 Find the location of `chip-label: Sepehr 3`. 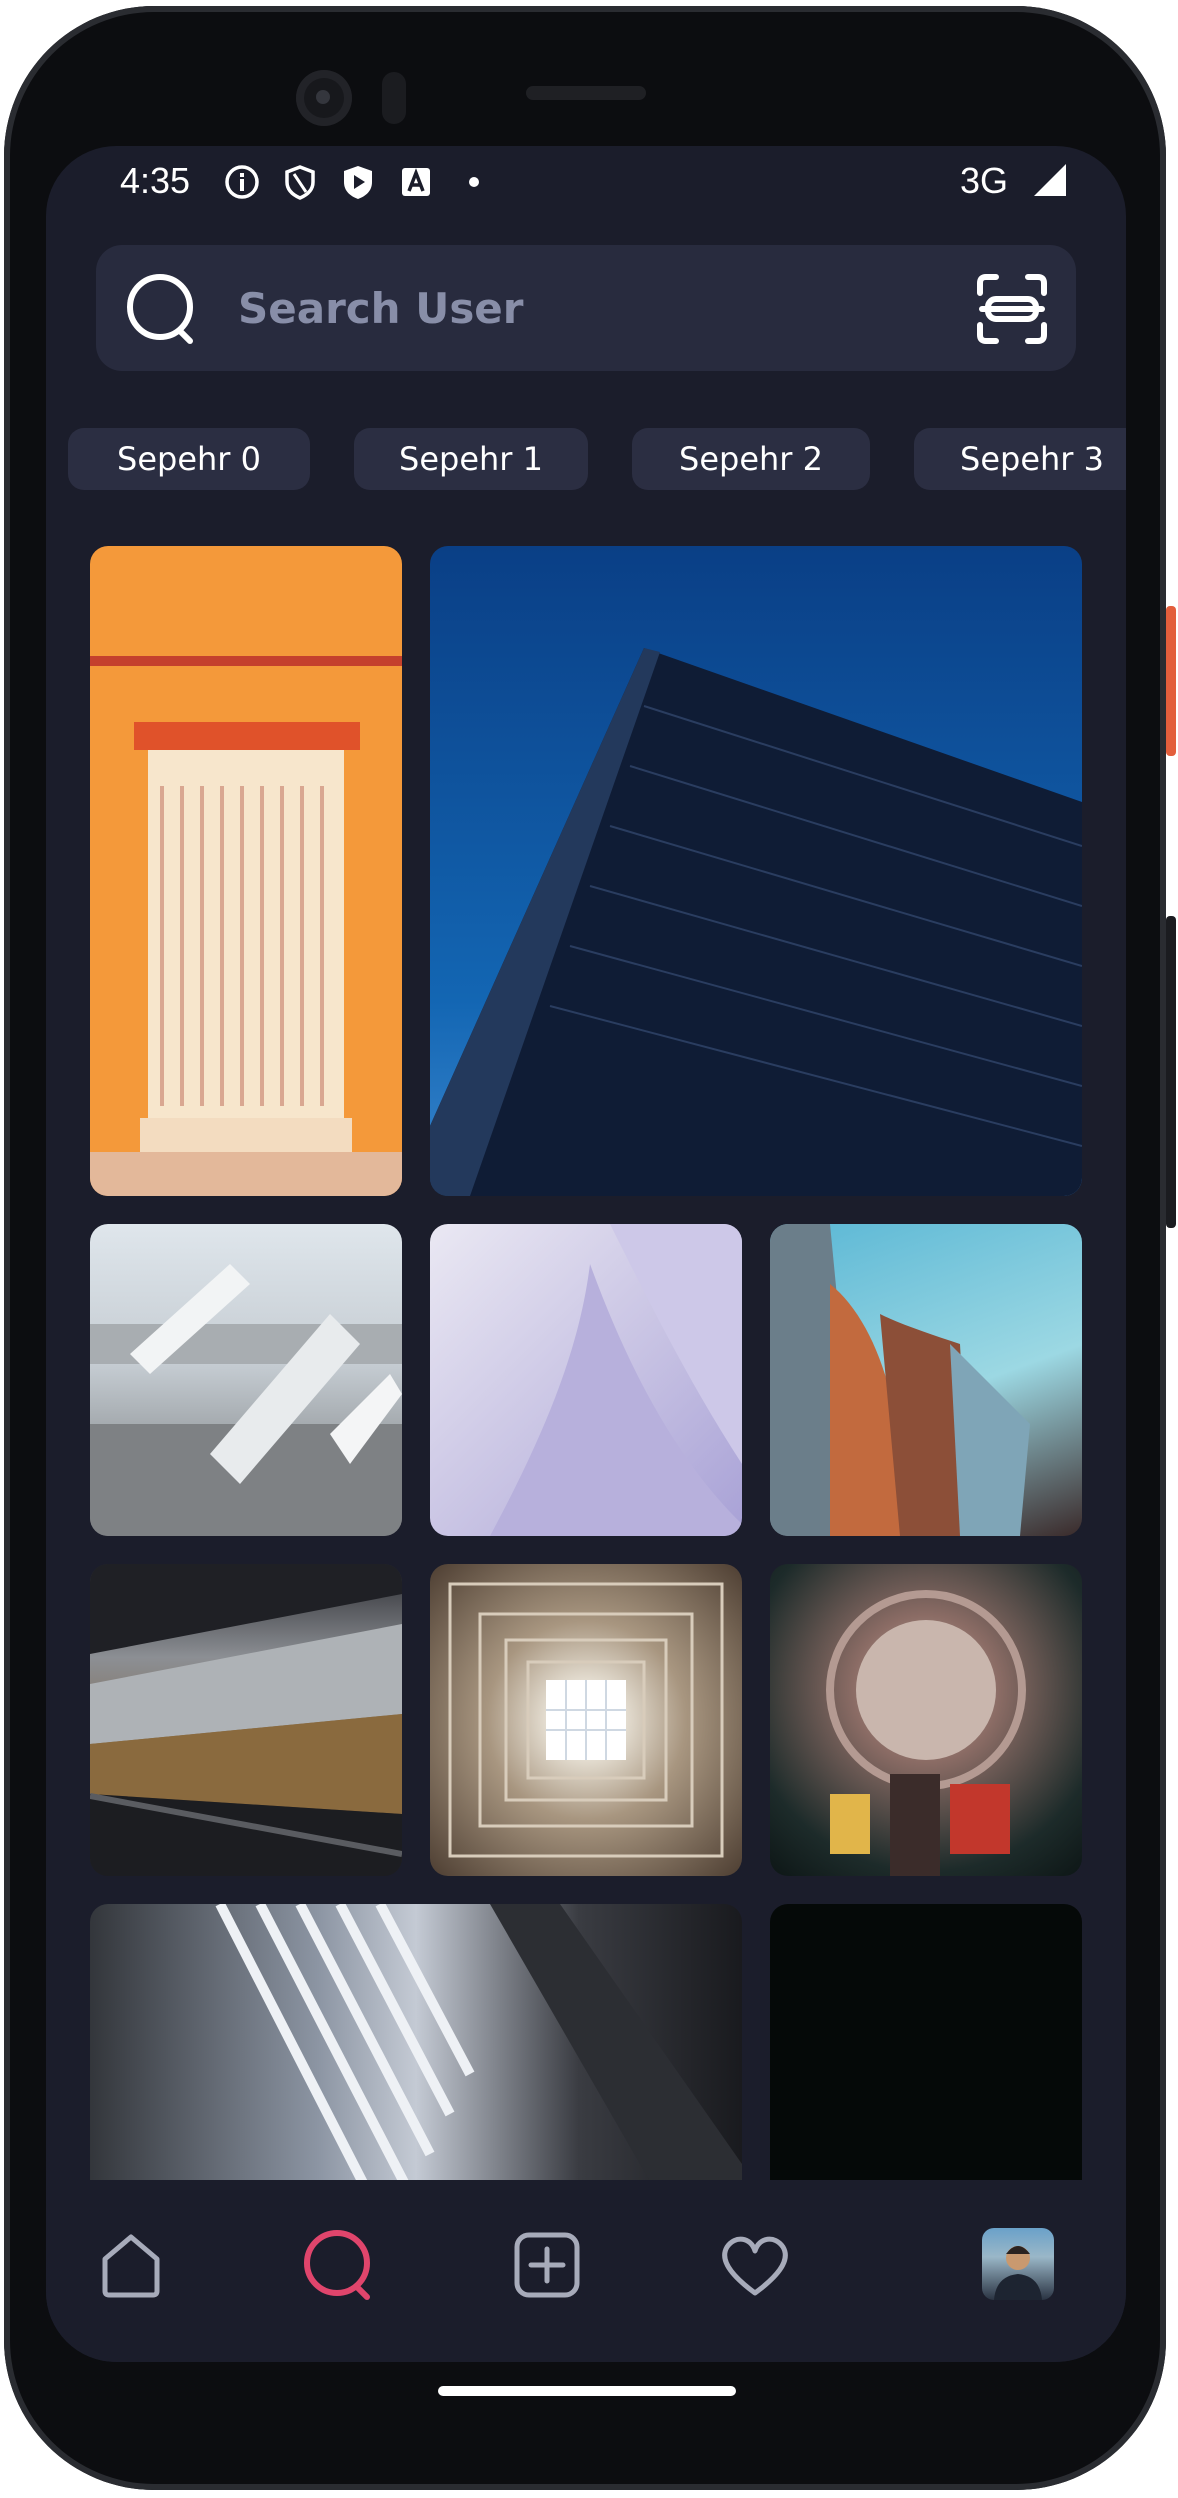

chip-label: Sepehr 3 is located at coordinates (1032, 459).